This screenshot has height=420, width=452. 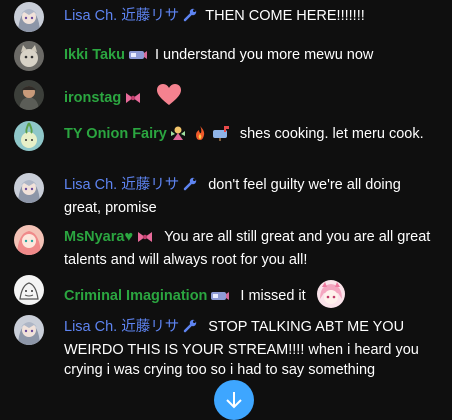 I want to click on heart-emoji, so click(x=169, y=98).